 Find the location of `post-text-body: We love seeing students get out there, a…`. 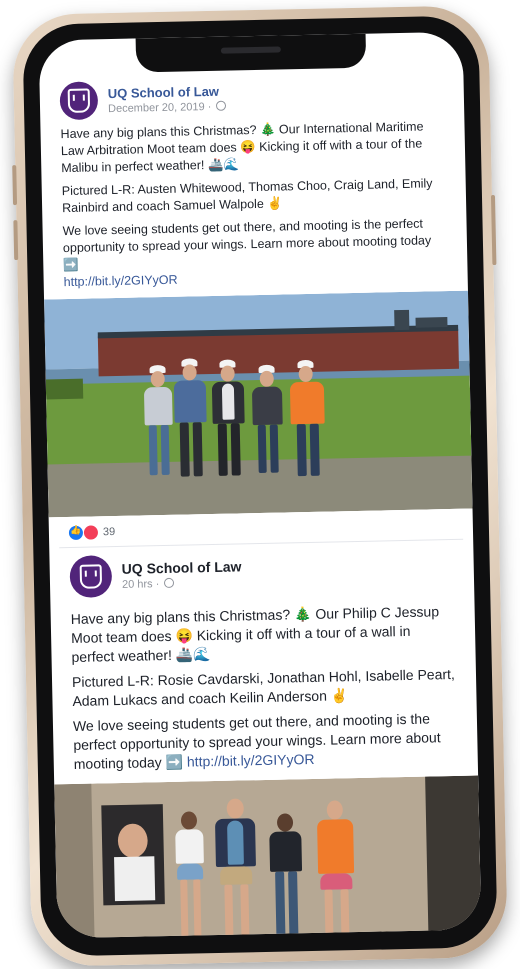

post-text-body: We love seeing students get out there, a… is located at coordinates (247, 244).